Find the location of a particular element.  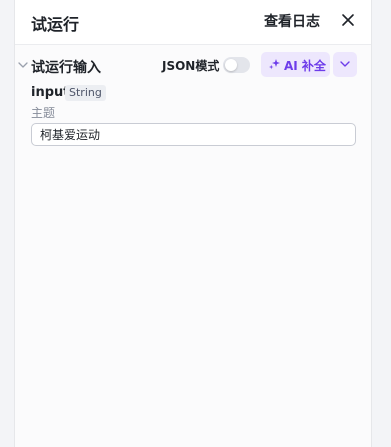

ai-complete-button: AI 补全 is located at coordinates (295, 64).